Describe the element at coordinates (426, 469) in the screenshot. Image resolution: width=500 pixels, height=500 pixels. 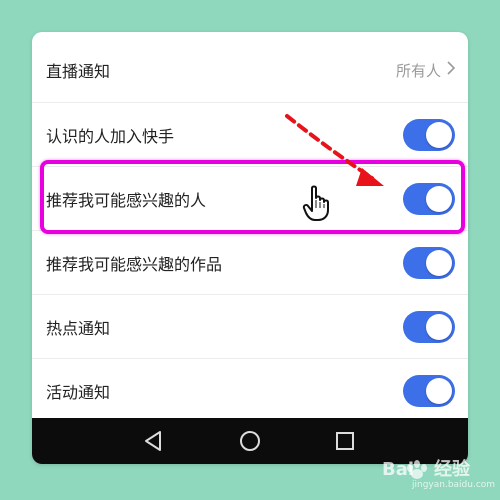
I see `watermark-brand: Bai 经验` at that location.